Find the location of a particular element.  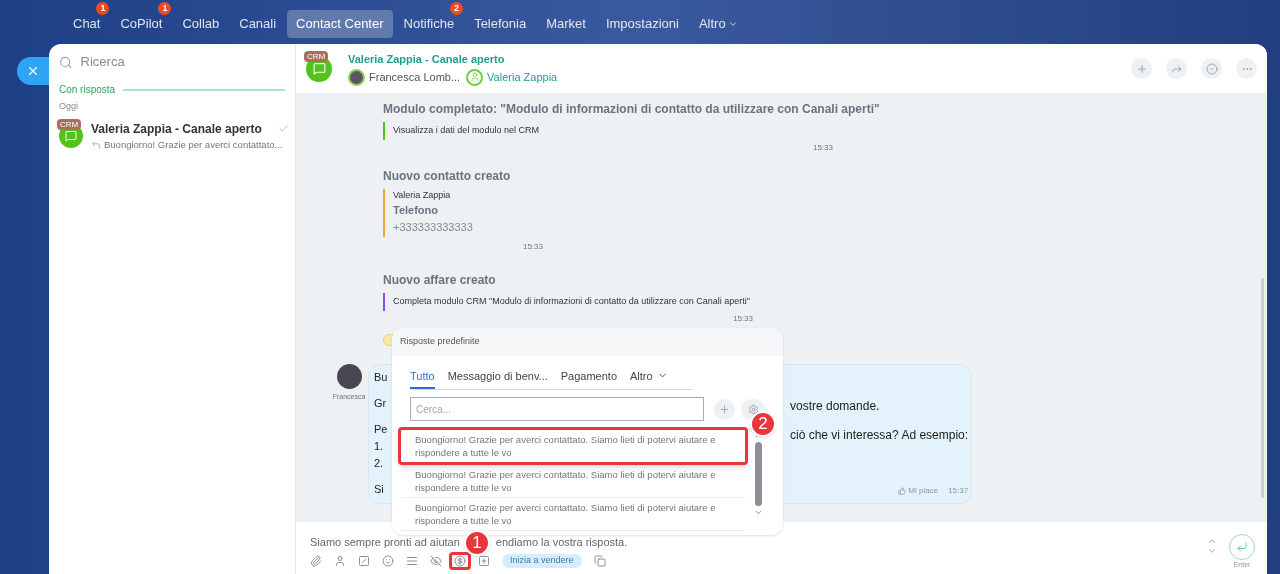

search-field: Ricerca is located at coordinates (182, 62).